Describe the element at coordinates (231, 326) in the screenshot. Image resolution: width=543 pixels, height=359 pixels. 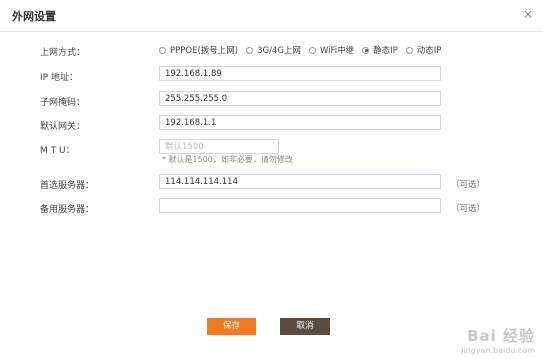
I see `save-button: 保存` at that location.